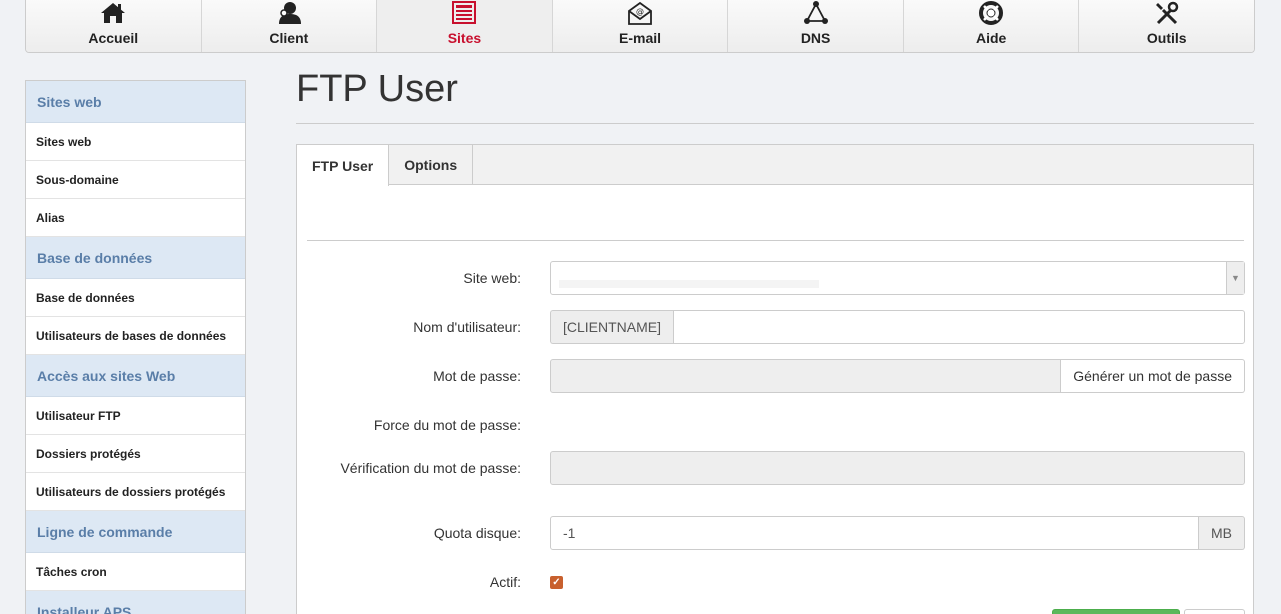 This screenshot has width=1281, height=614. Describe the element at coordinates (874, 533) in the screenshot. I see `quota-input: -1` at that location.